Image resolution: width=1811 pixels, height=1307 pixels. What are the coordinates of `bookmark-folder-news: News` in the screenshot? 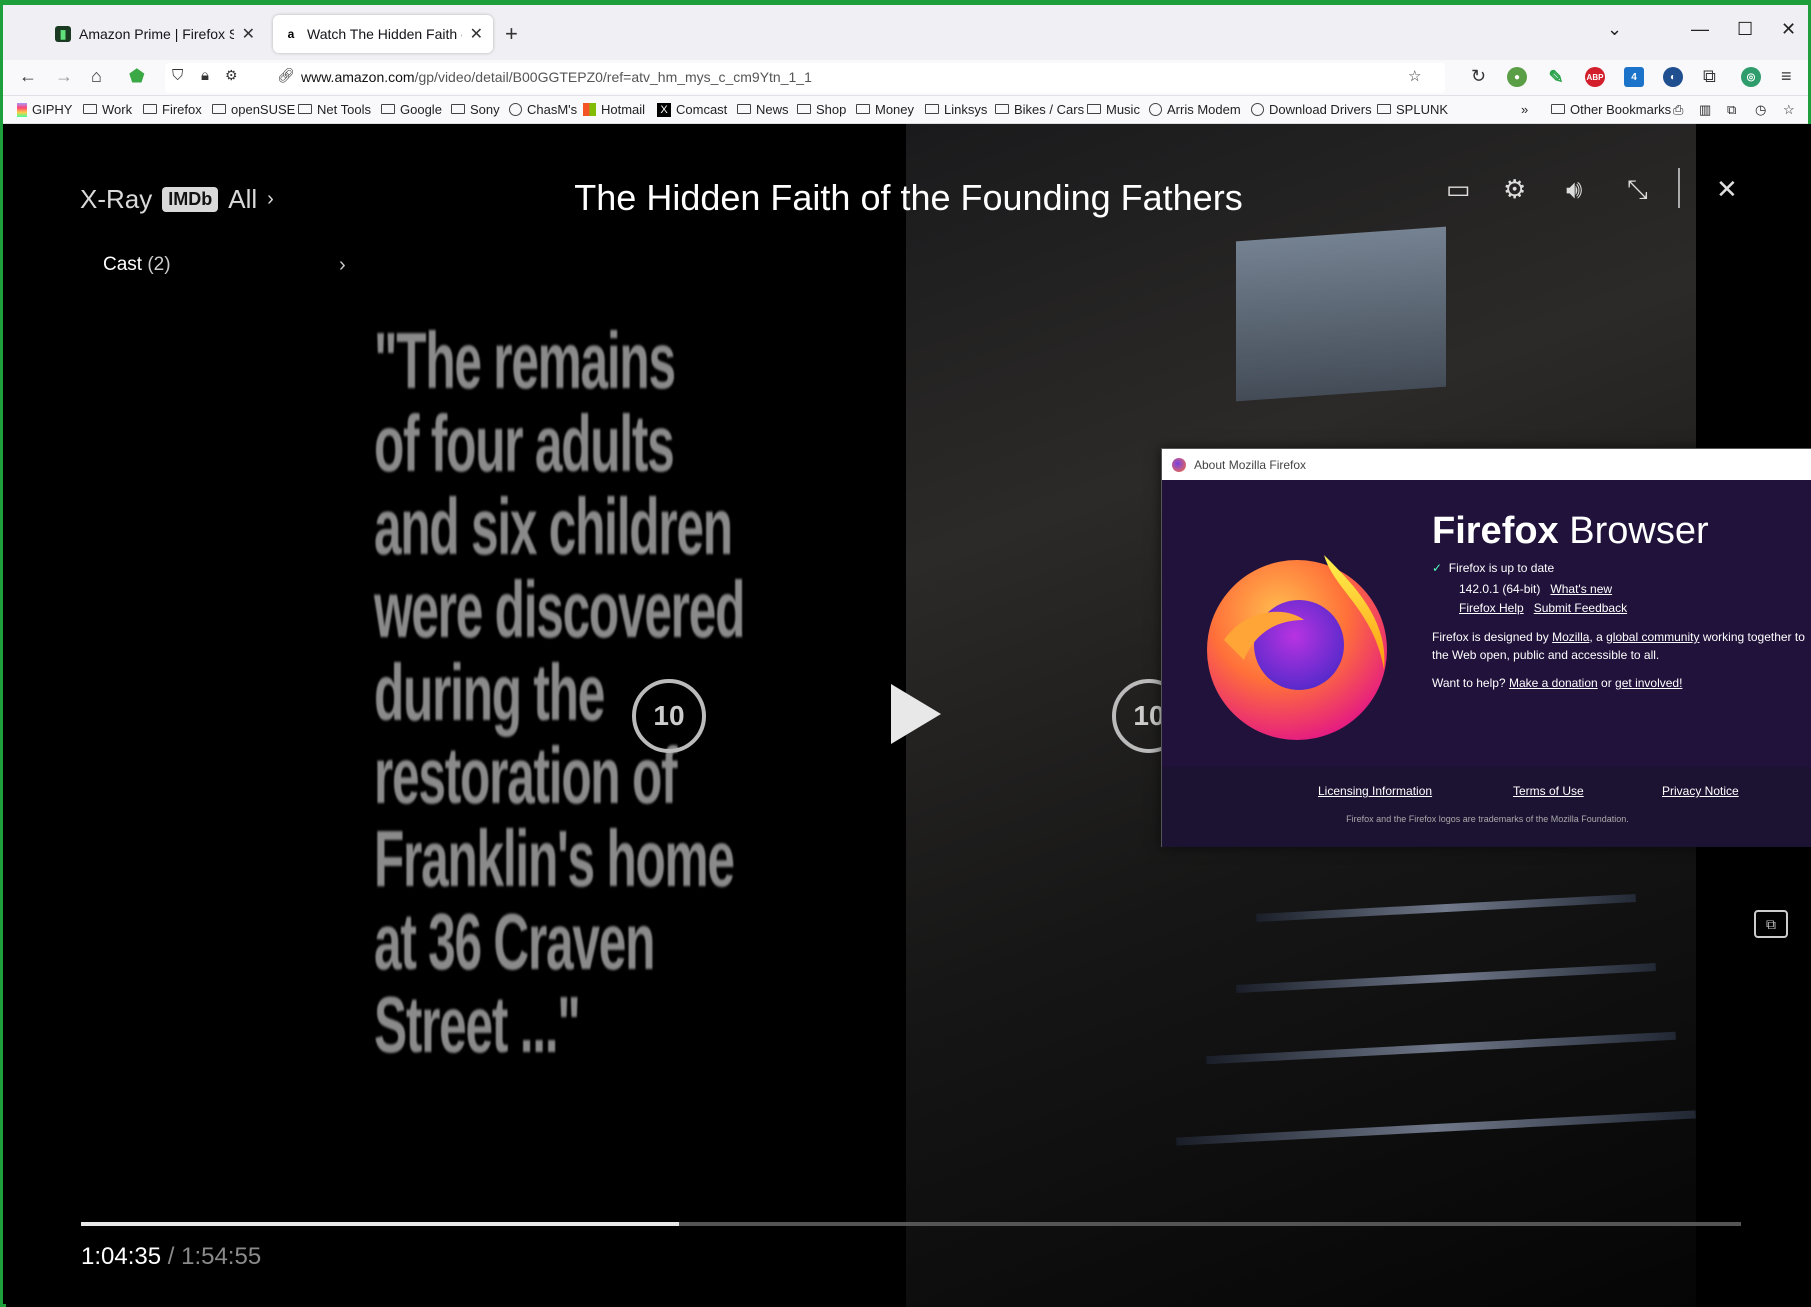 It's located at (763, 109).